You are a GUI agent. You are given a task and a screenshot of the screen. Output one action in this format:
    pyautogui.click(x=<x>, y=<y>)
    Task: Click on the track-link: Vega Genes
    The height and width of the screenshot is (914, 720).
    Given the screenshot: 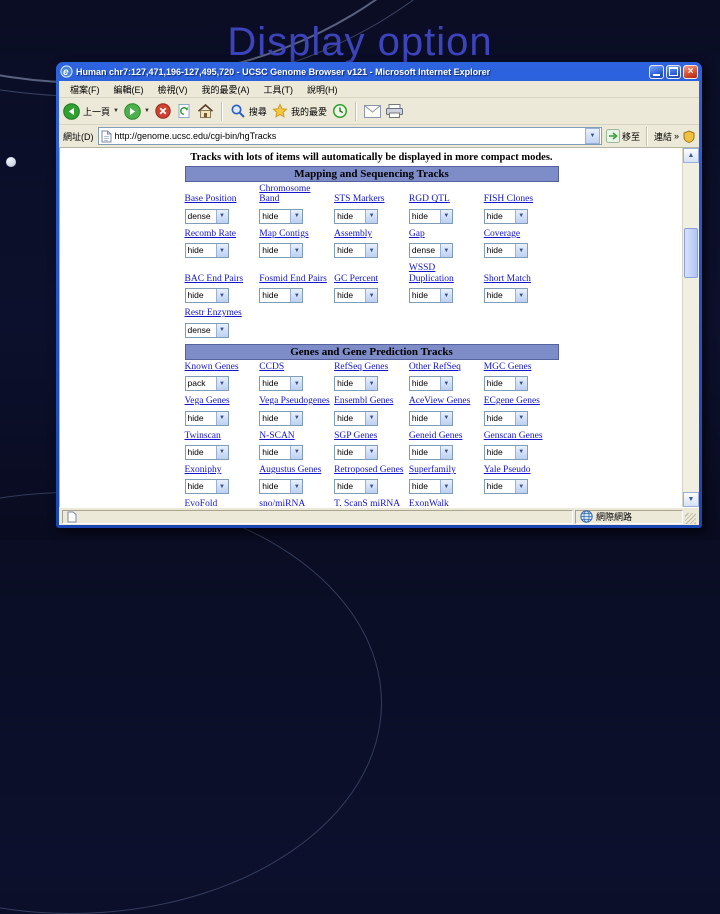 What is the action you would take?
    pyautogui.click(x=221, y=401)
    